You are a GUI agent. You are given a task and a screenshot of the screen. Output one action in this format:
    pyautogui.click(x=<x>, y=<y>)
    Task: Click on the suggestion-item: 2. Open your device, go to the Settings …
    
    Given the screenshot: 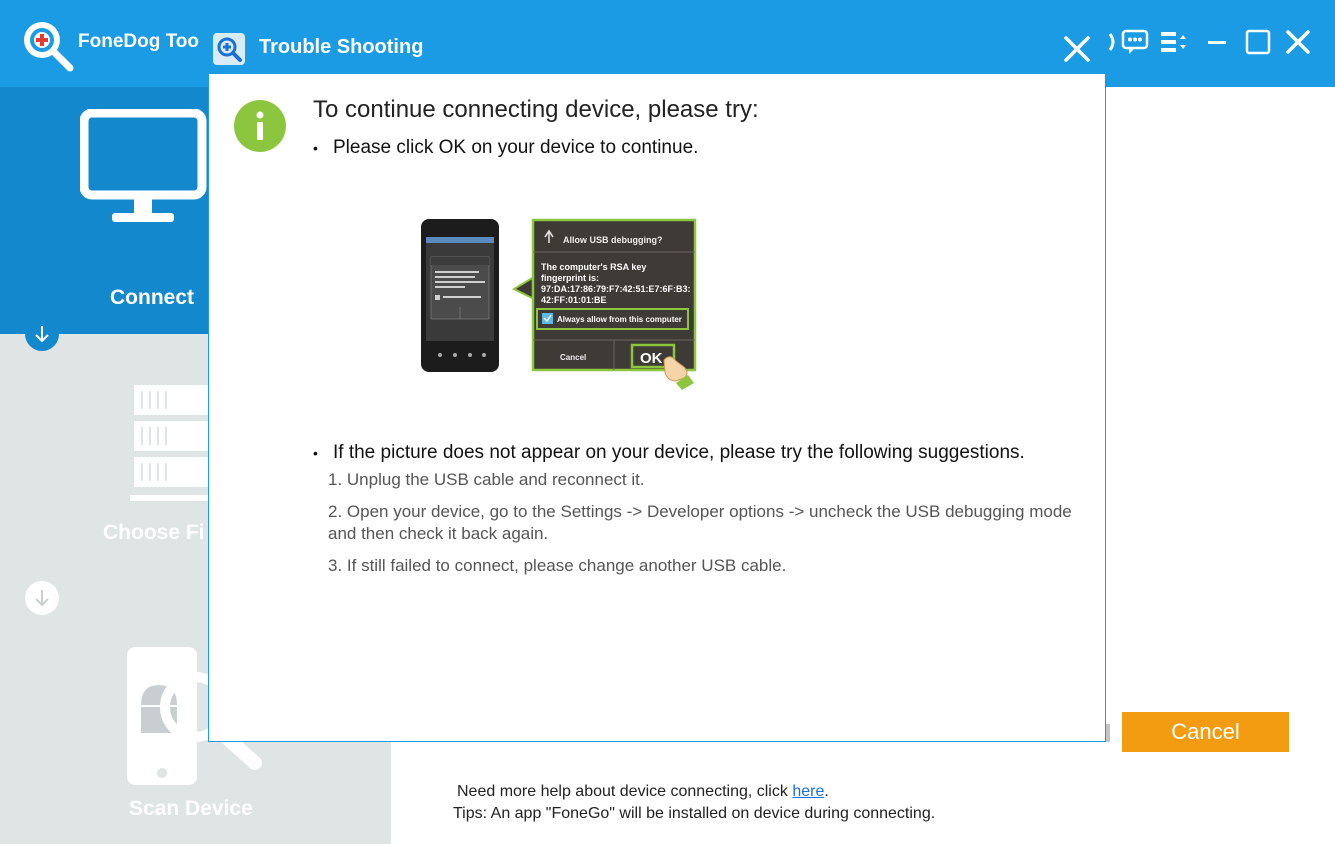 What is the action you would take?
    pyautogui.click(x=700, y=522)
    